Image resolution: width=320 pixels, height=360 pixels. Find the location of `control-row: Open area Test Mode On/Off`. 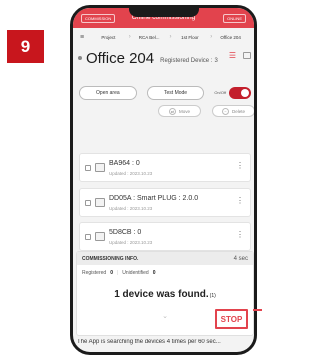

control-row: Open area Test Mode On/Off is located at coordinates (165, 92).